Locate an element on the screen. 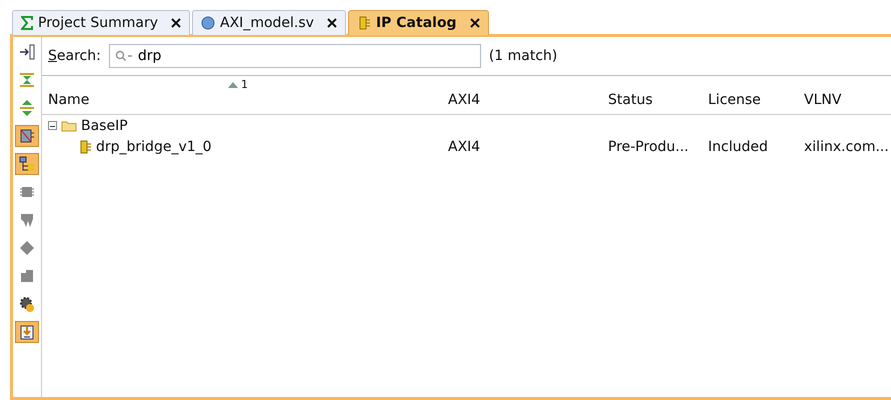  tree-item: BaseIP is located at coordinates (104, 126).